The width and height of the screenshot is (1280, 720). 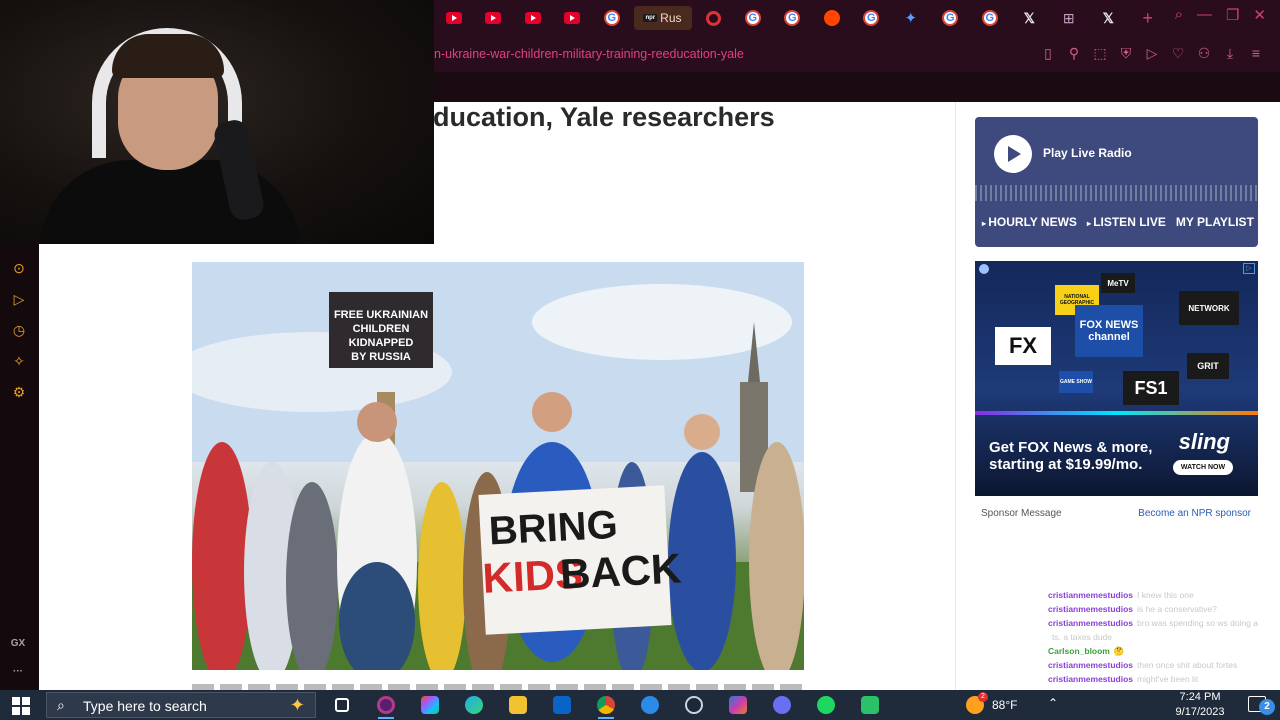 What do you see at coordinates (1208, 366) in the screenshot?
I see `grit-tile: GRIT` at bounding box center [1208, 366].